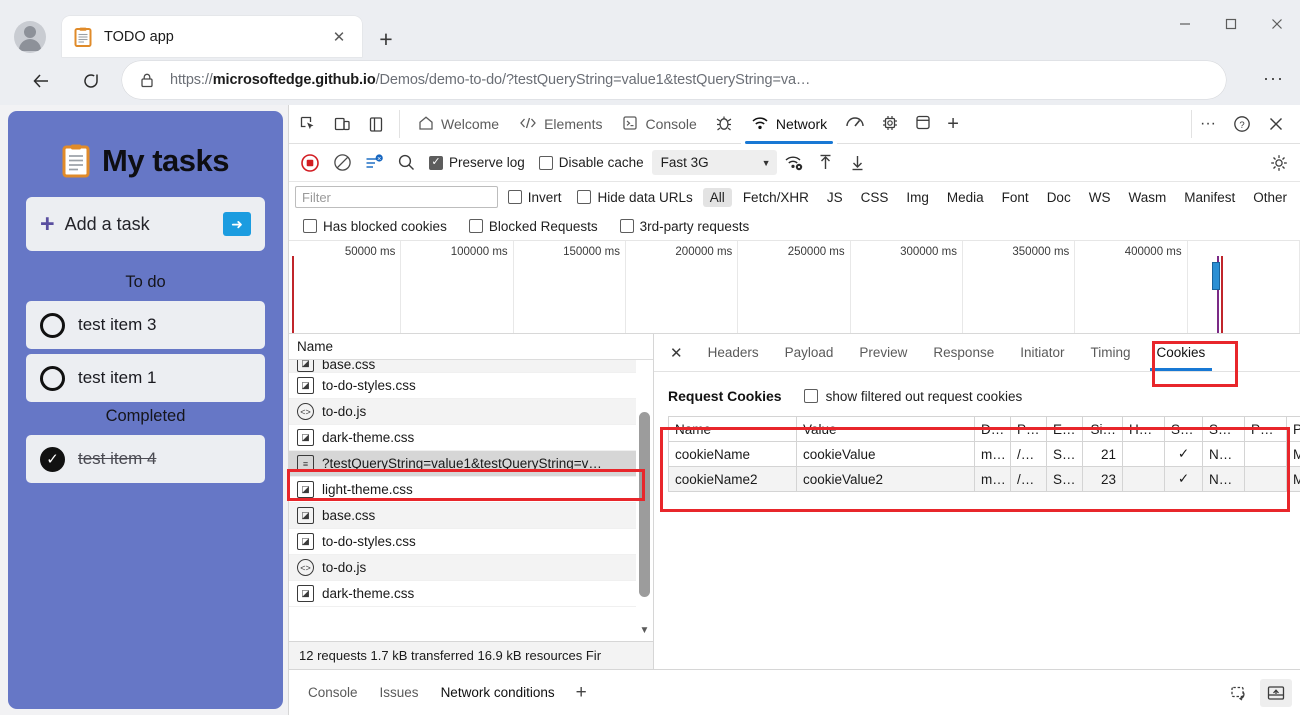 Image resolution: width=1300 pixels, height=715 pixels. I want to click on request-column-header: Name, so click(471, 347).